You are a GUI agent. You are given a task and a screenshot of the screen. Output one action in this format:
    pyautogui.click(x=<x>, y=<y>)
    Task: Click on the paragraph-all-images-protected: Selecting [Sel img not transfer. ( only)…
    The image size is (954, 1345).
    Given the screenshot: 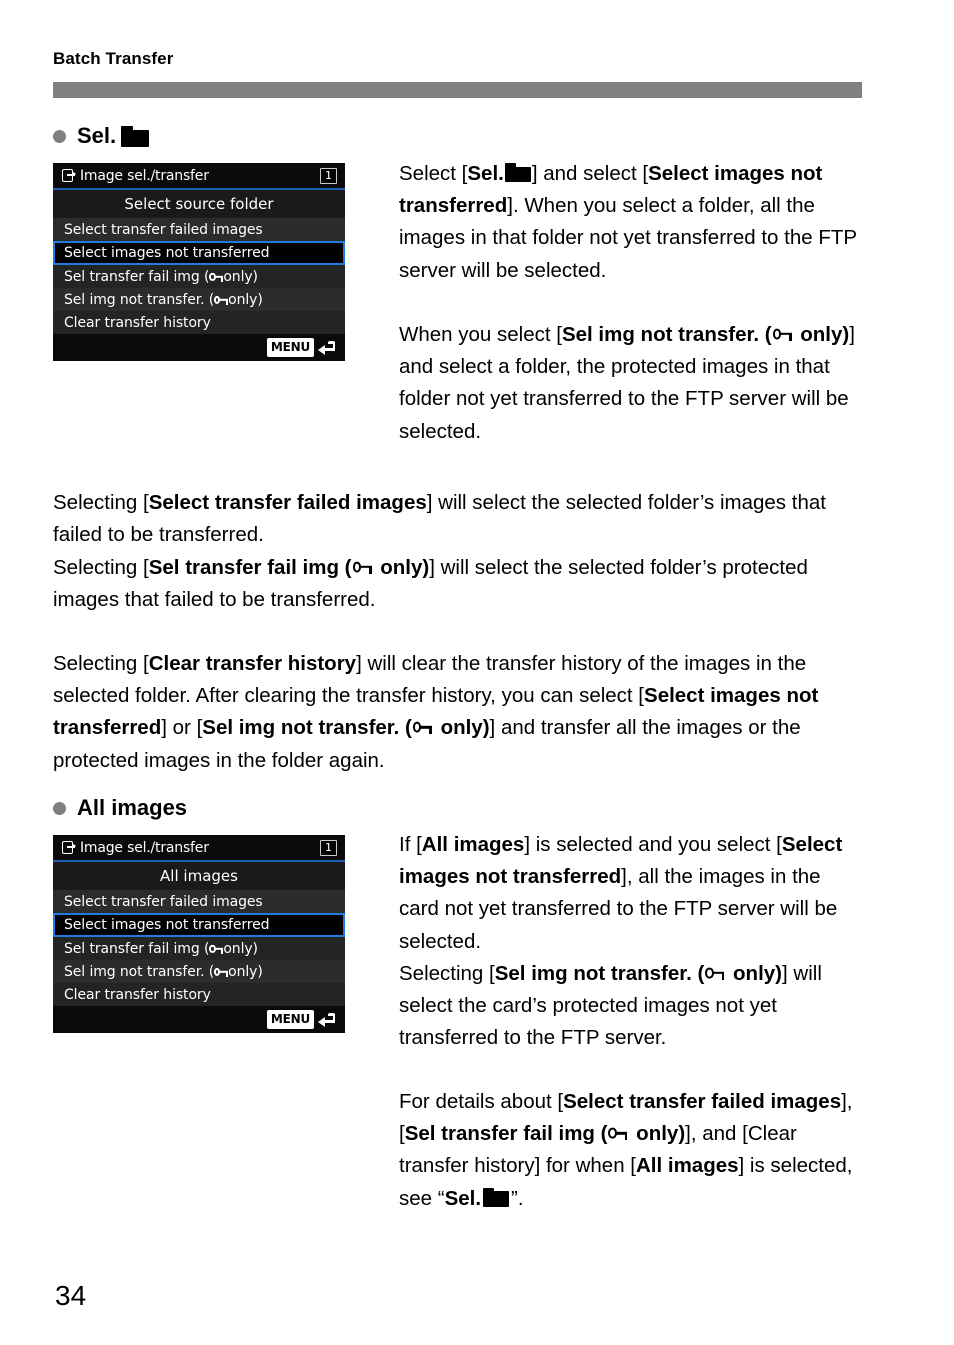 What is the action you would take?
    pyautogui.click(x=610, y=1006)
    